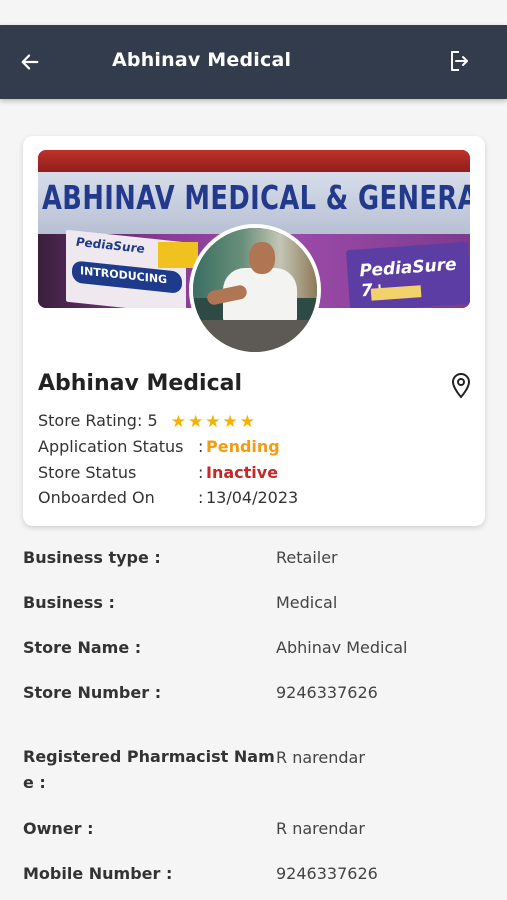  Describe the element at coordinates (149, 769) in the screenshot. I see `detail-label-pharmacist: Registered Pharmacist Name :` at that location.